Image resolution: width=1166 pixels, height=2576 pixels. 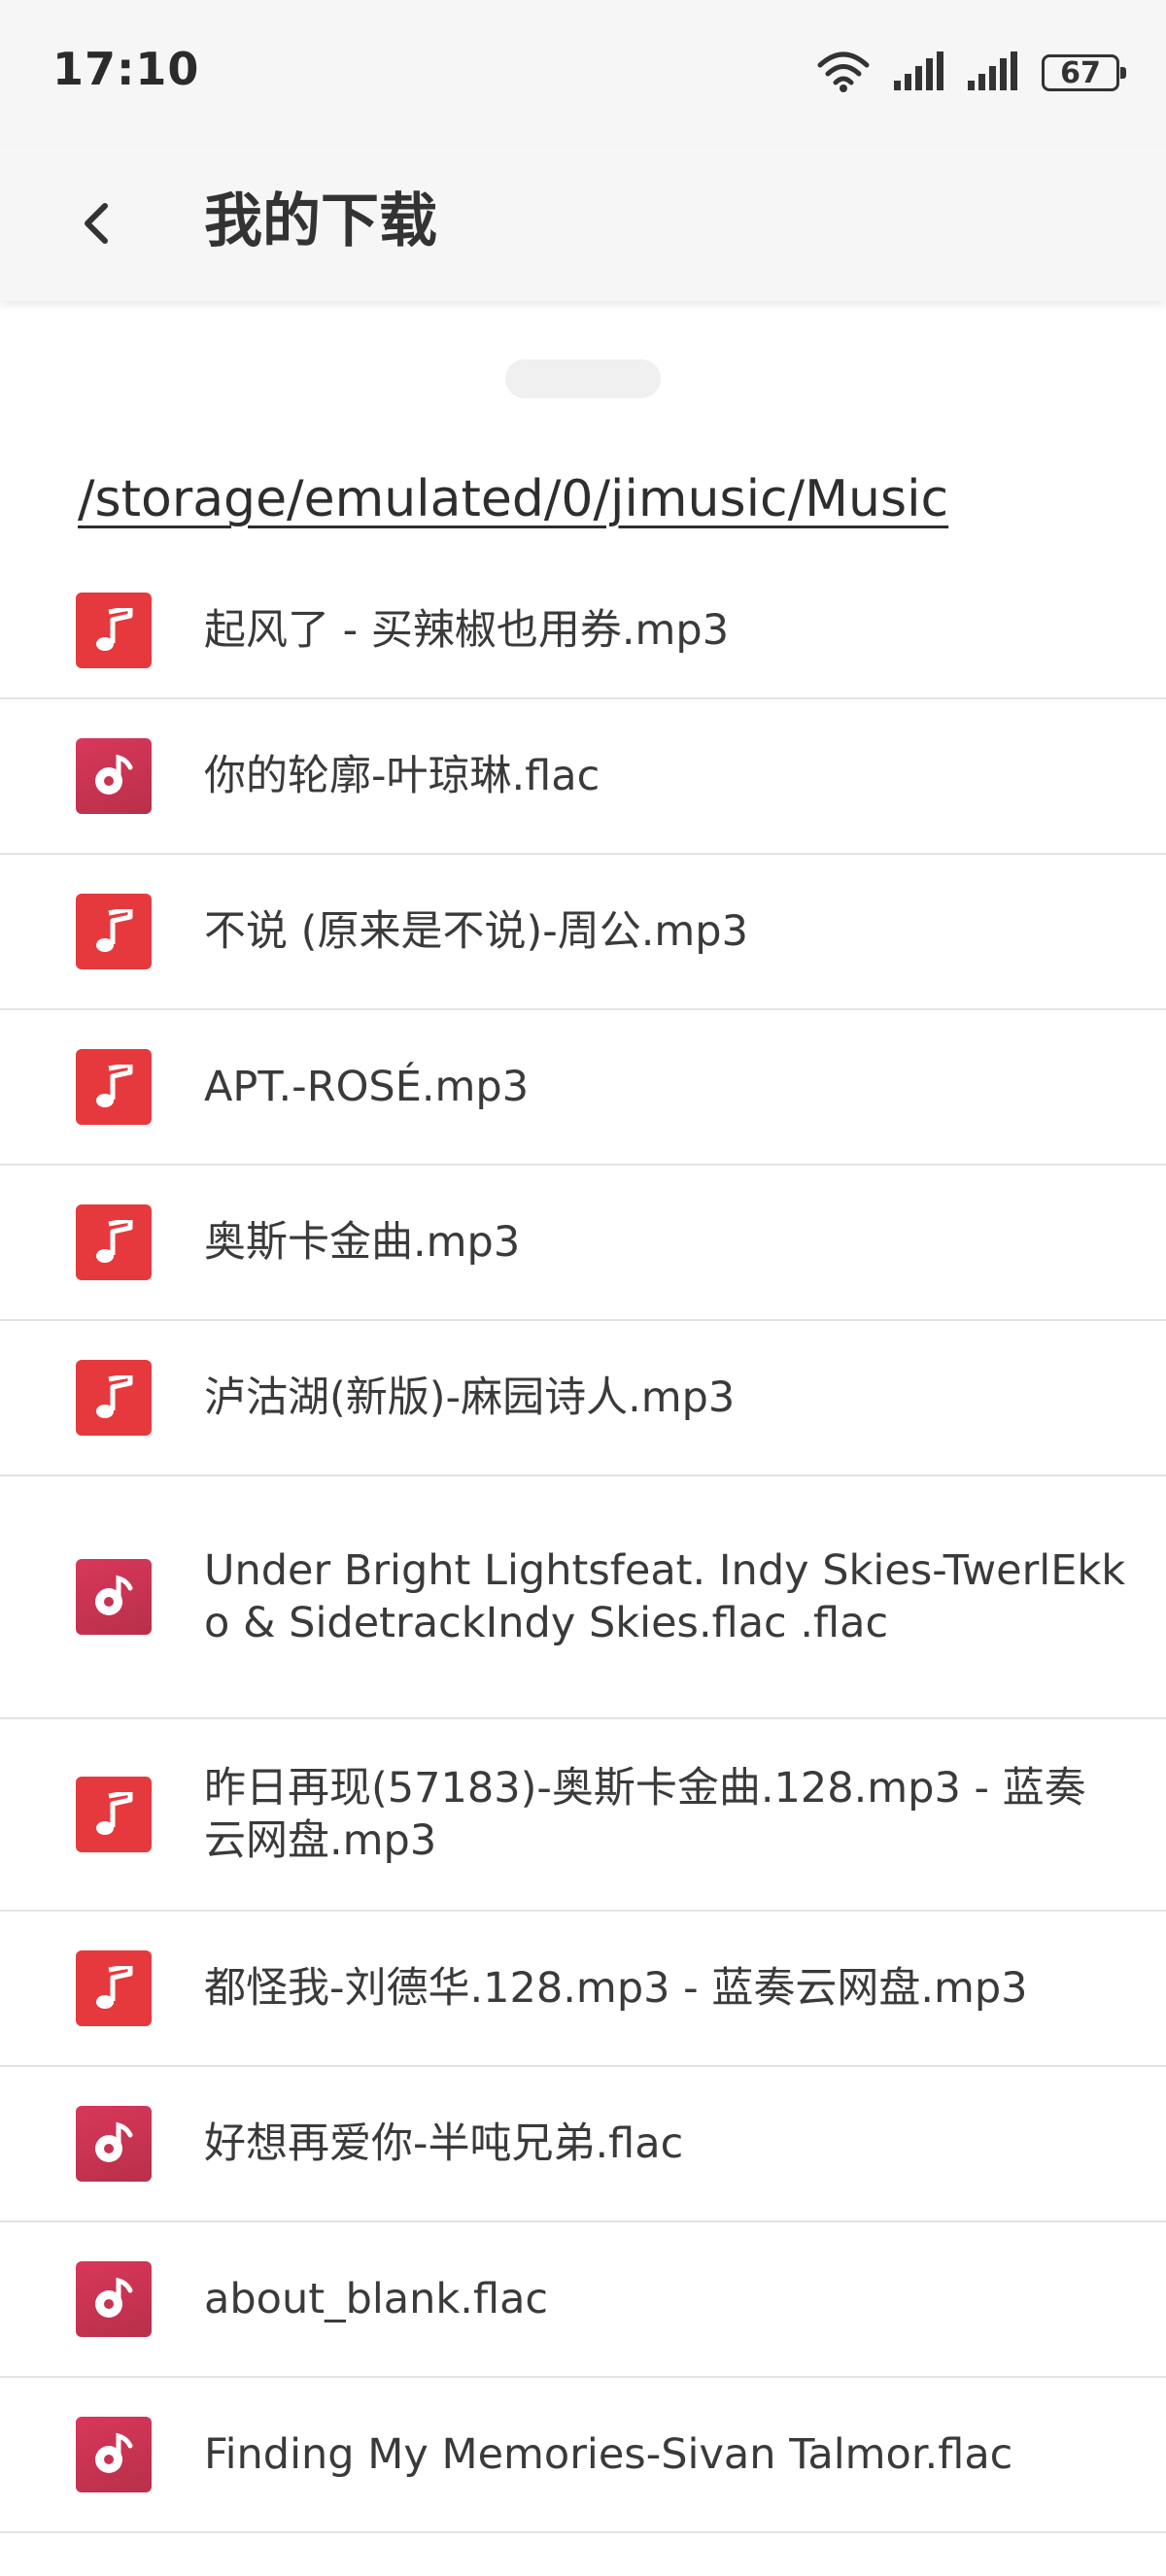 I want to click on file-list-item: about_blank.flac, so click(x=583, y=2300).